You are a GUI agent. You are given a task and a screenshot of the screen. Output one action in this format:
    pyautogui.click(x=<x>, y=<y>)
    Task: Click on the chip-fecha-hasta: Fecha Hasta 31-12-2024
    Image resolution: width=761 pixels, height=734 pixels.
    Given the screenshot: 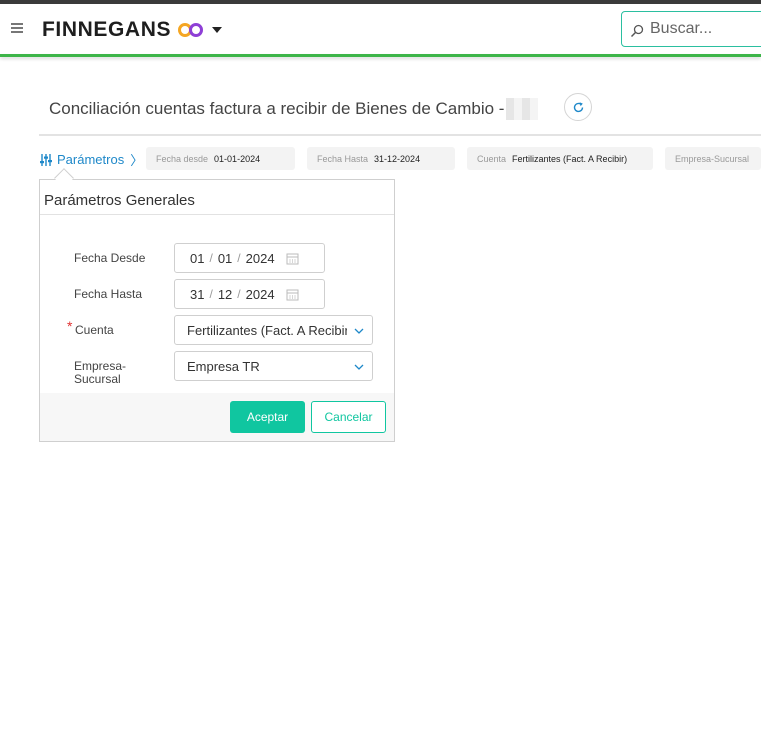 What is the action you would take?
    pyautogui.click(x=381, y=158)
    